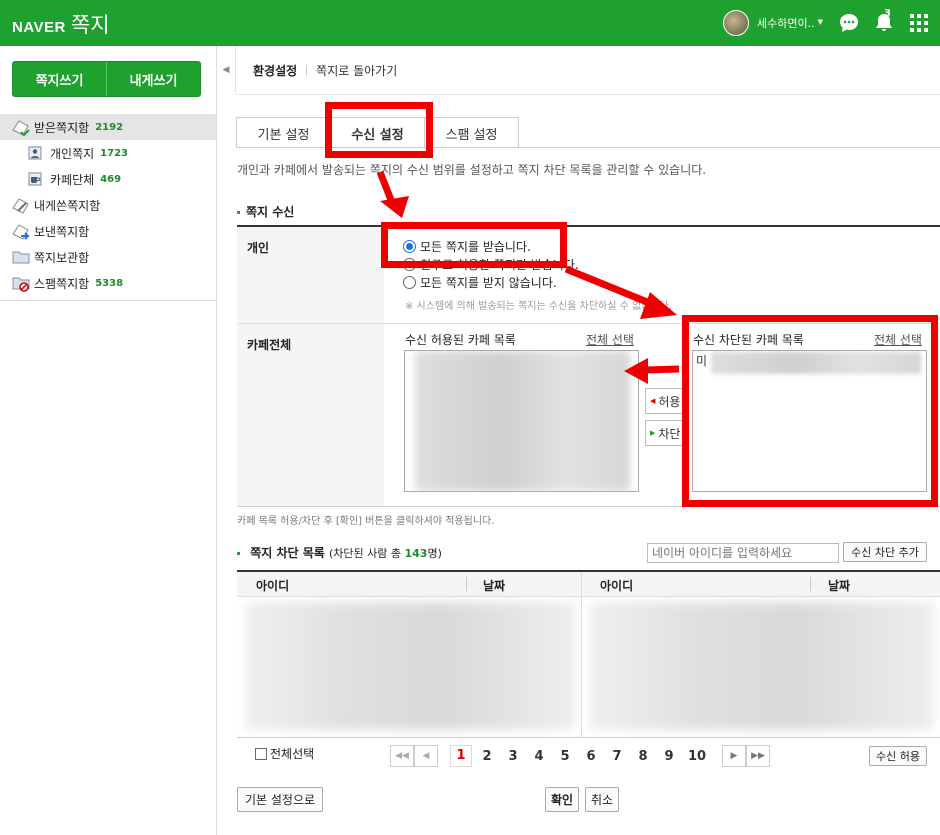  Describe the element at coordinates (528, 277) in the screenshot. I see `annotation-arrows` at that location.